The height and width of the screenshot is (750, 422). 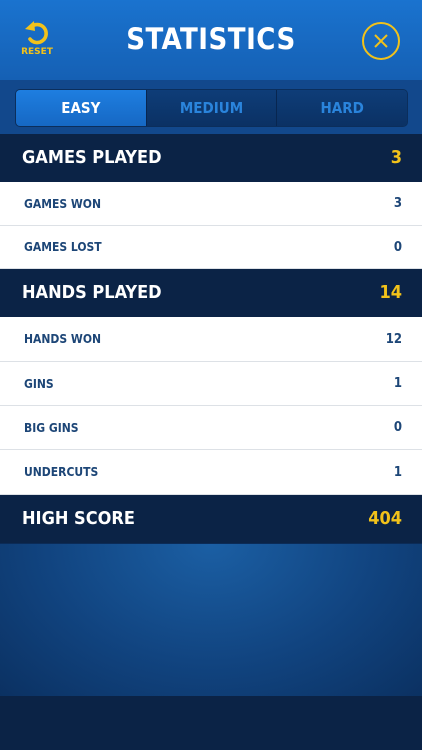 What do you see at coordinates (397, 427) in the screenshot?
I see `big-gins-value: 0` at bounding box center [397, 427].